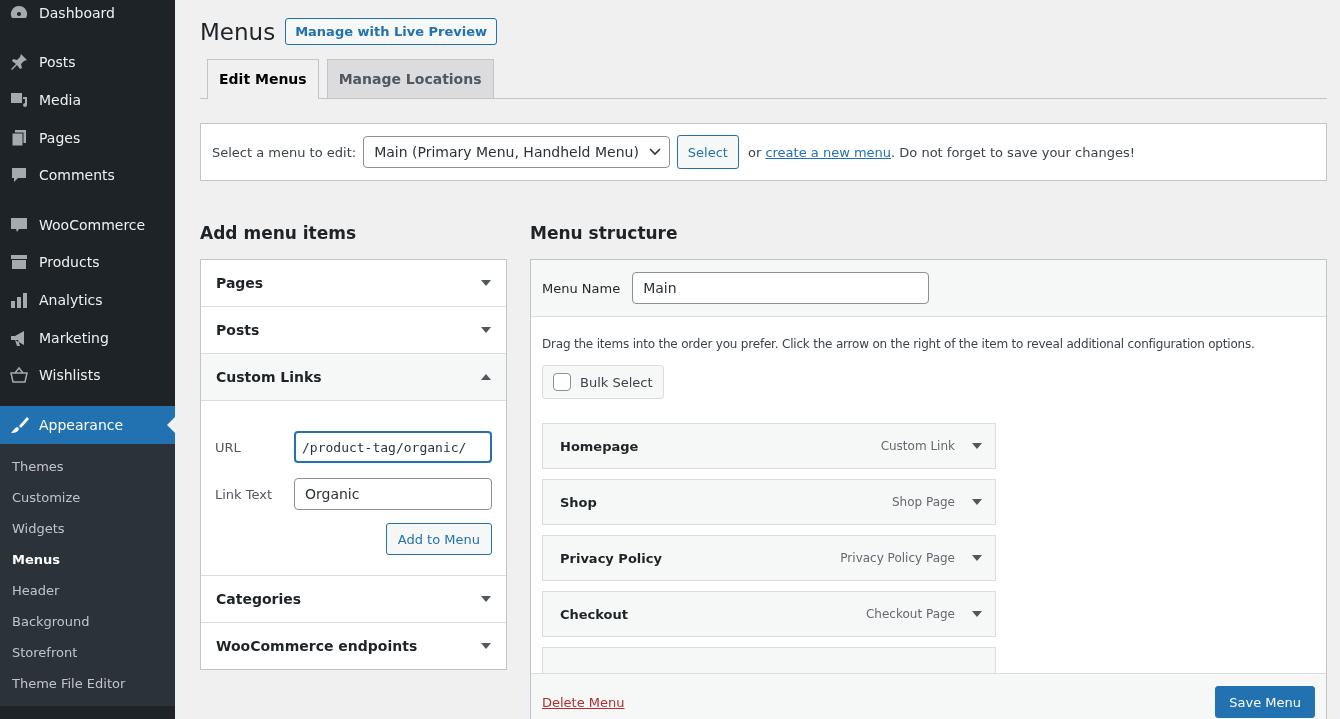 This screenshot has width=1340, height=719. Describe the element at coordinates (828, 152) in the screenshot. I see `create-menu-link: create a new menu` at that location.